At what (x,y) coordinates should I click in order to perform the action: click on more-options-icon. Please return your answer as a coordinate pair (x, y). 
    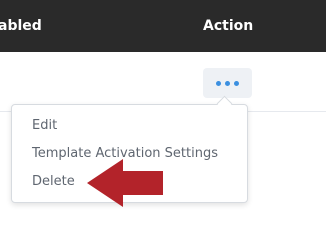
    Looking at the image, I should click on (218, 83).